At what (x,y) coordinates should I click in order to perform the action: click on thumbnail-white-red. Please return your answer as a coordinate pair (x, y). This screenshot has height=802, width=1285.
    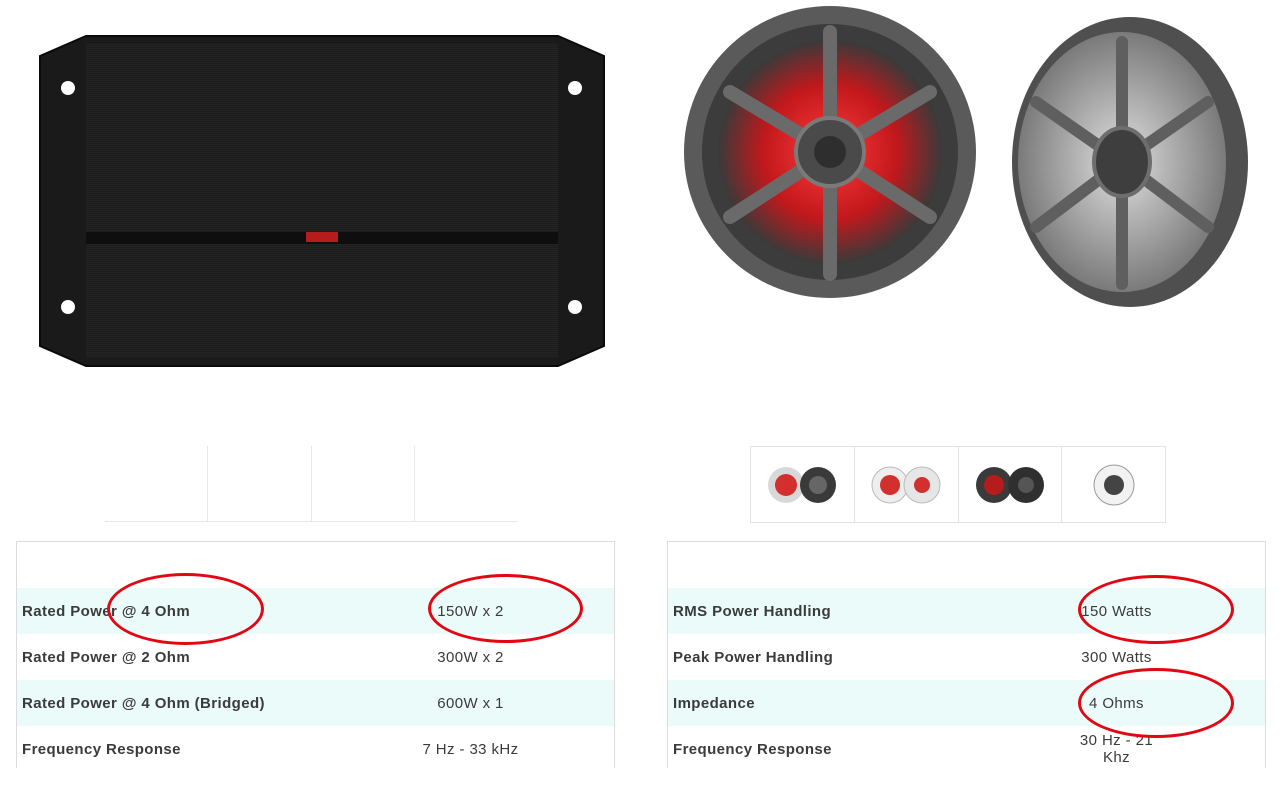
    Looking at the image, I should click on (905, 484).